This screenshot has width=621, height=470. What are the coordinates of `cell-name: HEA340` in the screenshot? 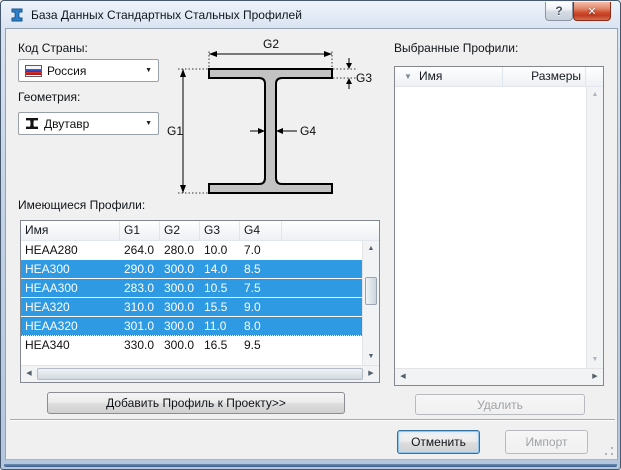 It's located at (47, 345).